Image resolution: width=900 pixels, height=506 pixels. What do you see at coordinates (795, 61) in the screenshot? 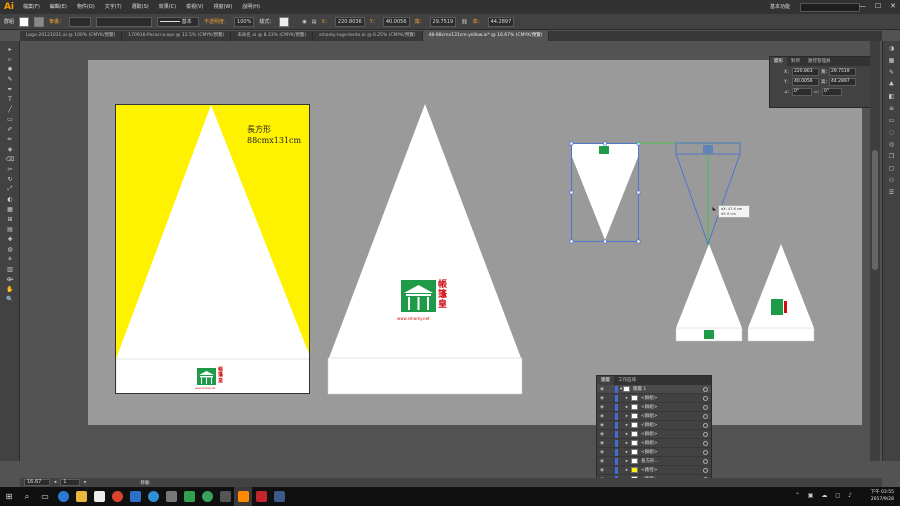
I see `tab-align: 對齊` at bounding box center [795, 61].